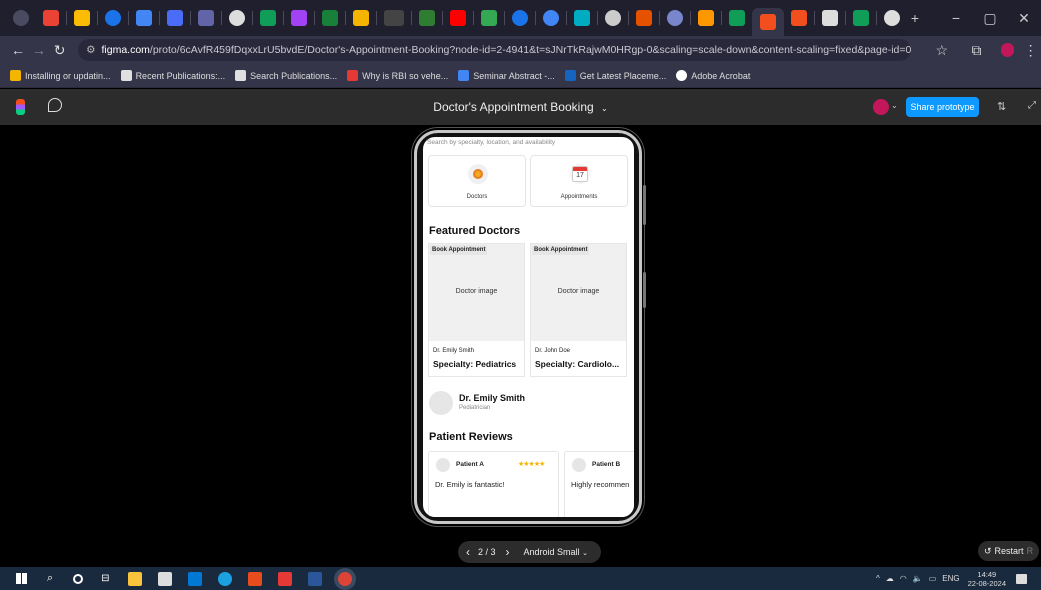  I want to click on category-card-appointments: 17 Appointments, so click(579, 181).